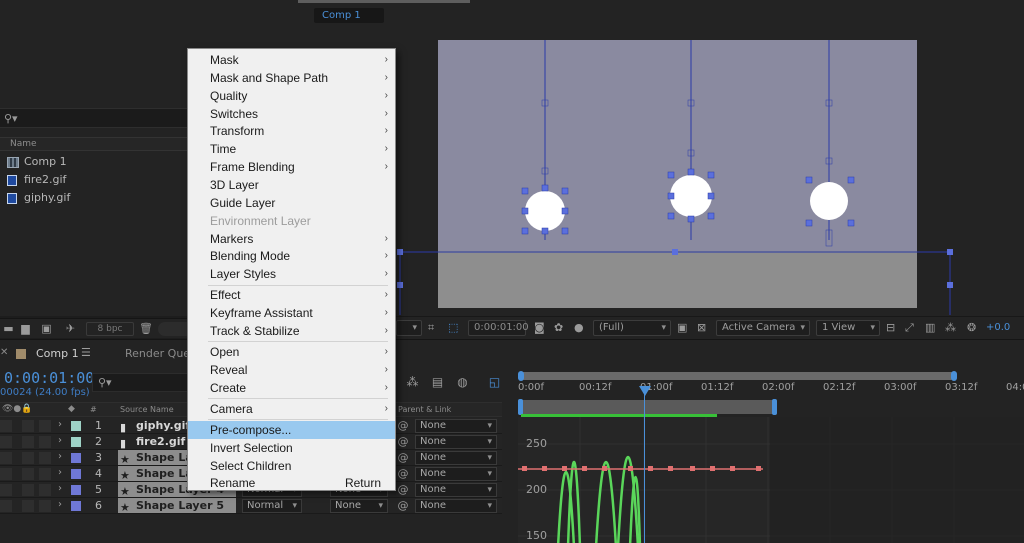  Describe the element at coordinates (632, 328) in the screenshot. I see `resolution-dropdown: (Full) ▾` at that location.